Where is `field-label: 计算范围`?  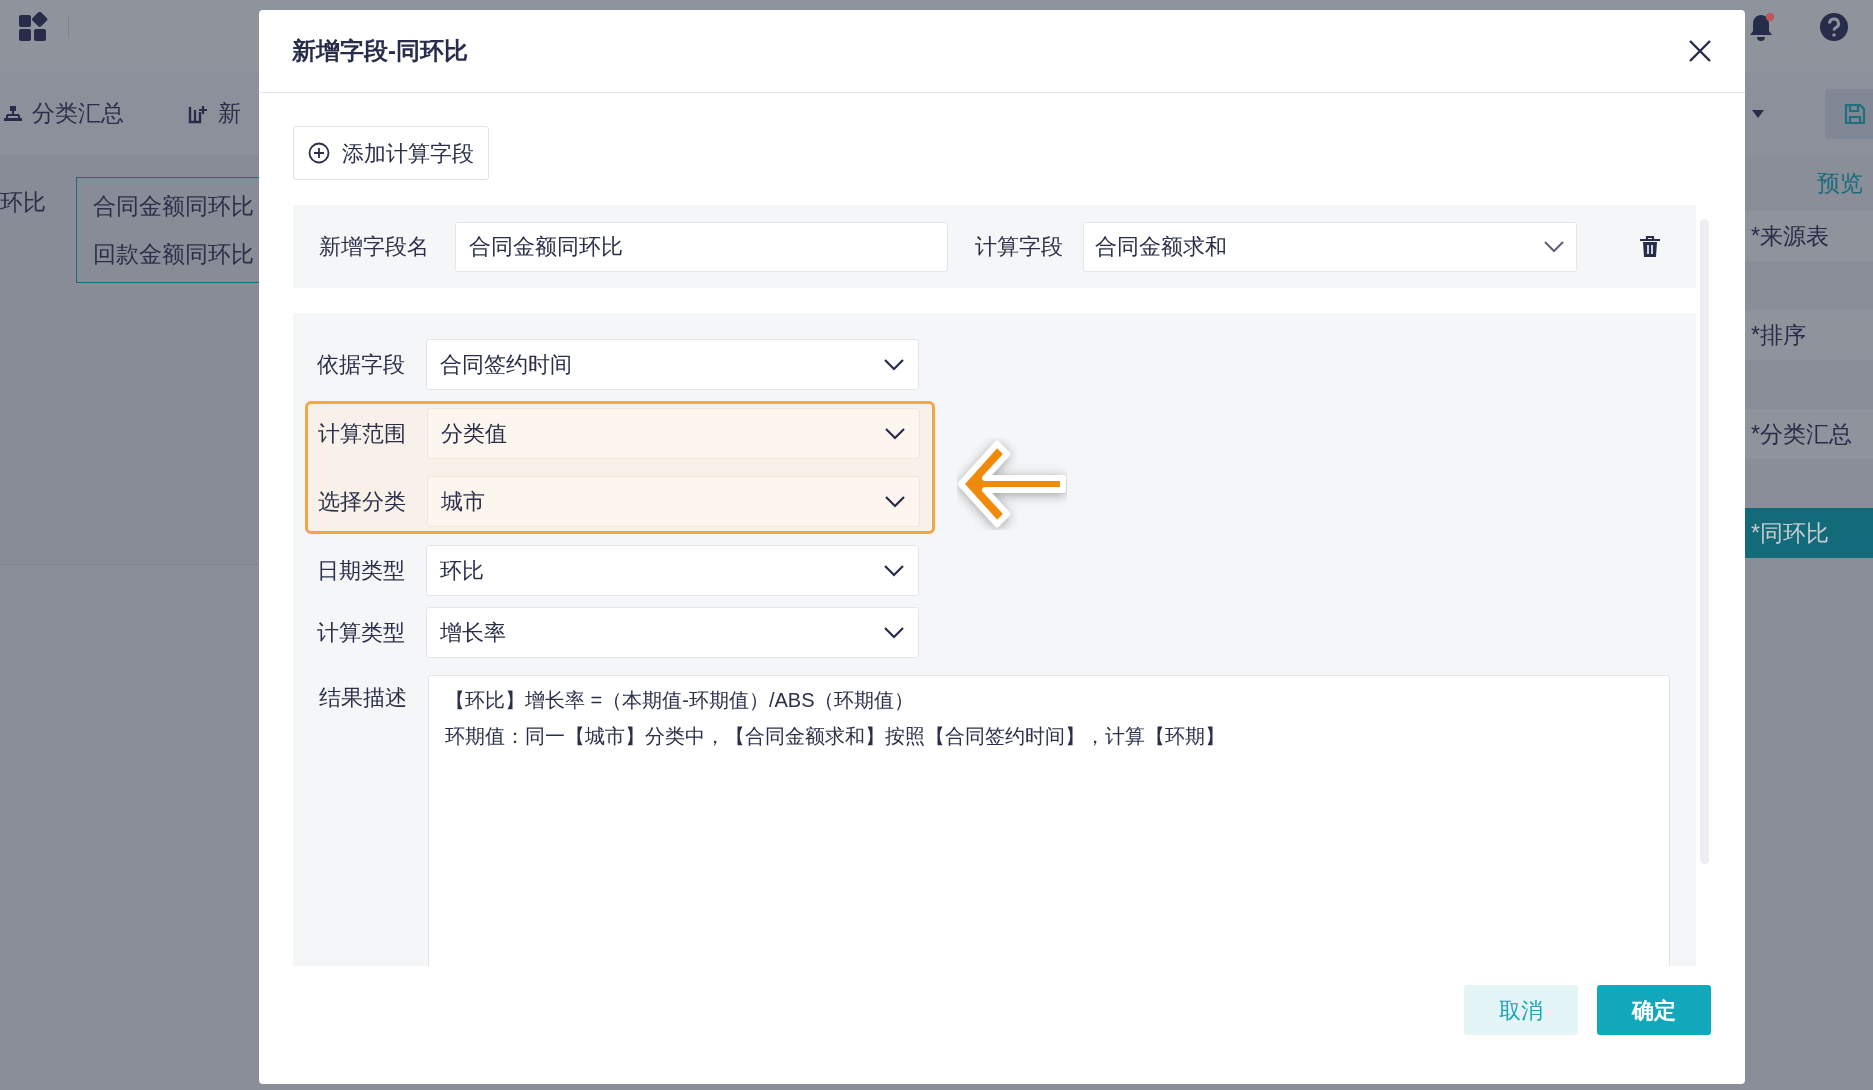
field-label: 计算范围 is located at coordinates (362, 434).